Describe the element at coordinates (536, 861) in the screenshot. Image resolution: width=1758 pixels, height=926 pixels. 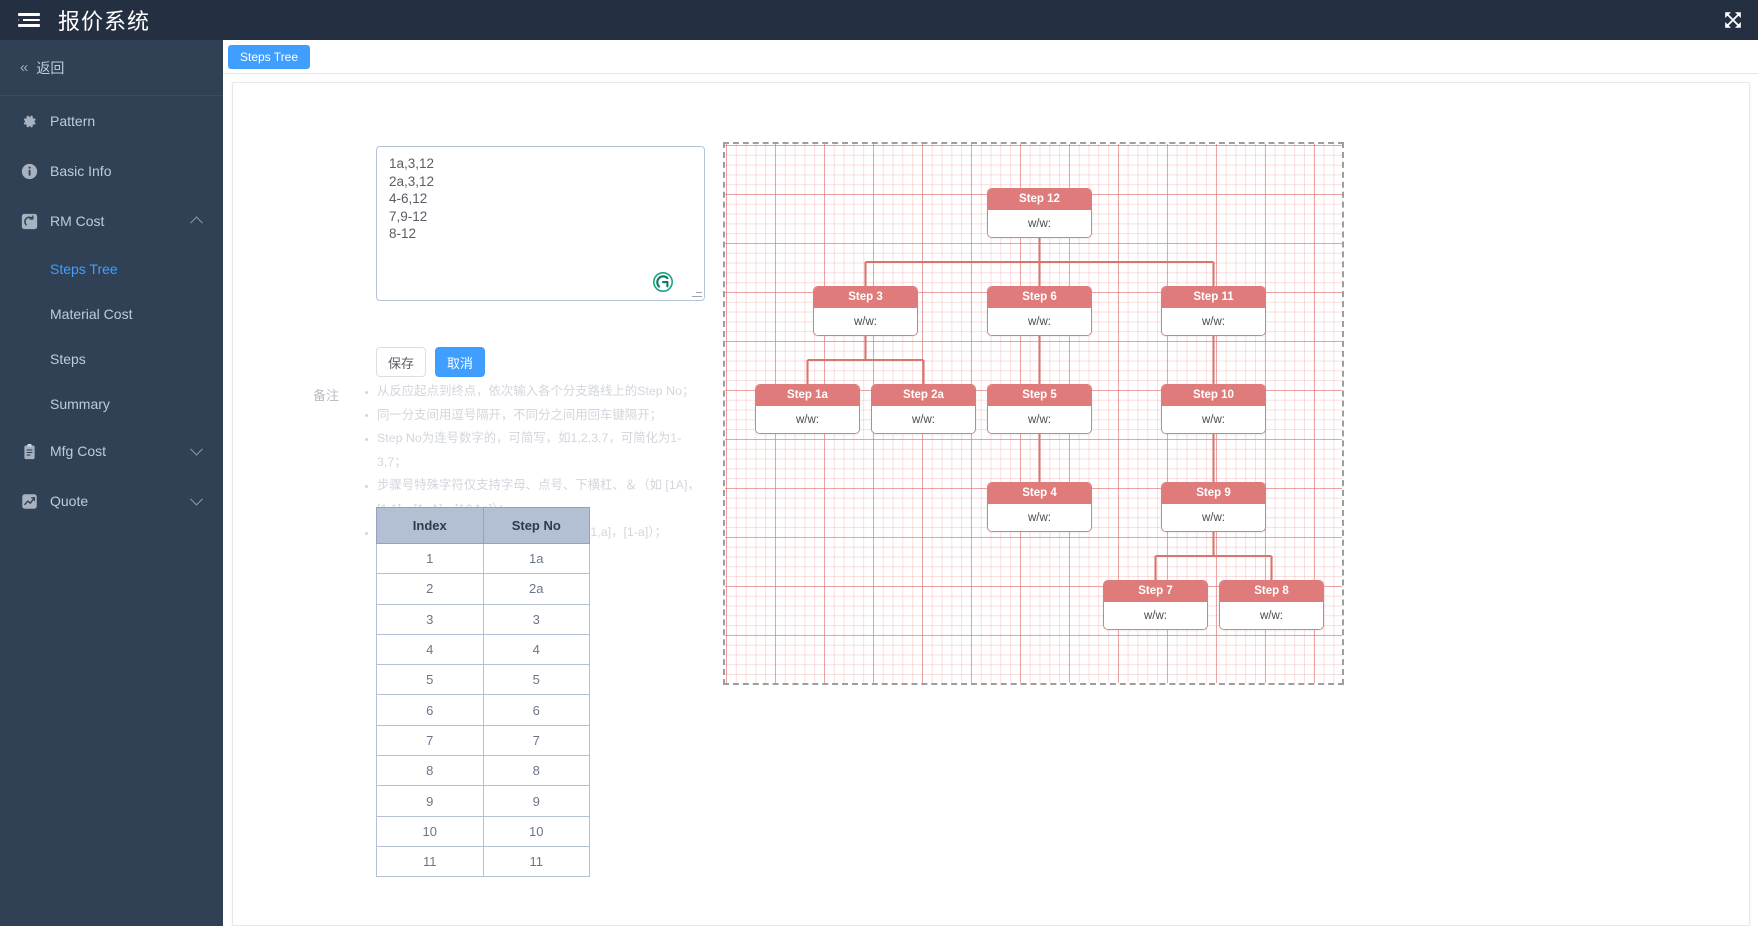
I see `cell-step-no: 11` at that location.